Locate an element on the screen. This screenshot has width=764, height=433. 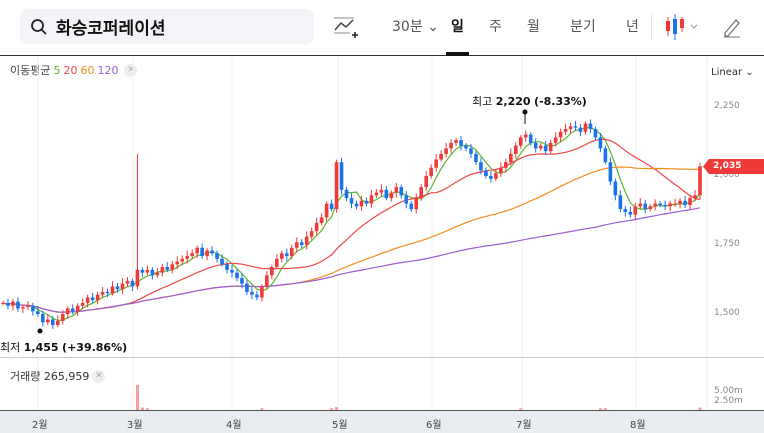
tab-30min: 30분 ⌄ is located at coordinates (415, 26).